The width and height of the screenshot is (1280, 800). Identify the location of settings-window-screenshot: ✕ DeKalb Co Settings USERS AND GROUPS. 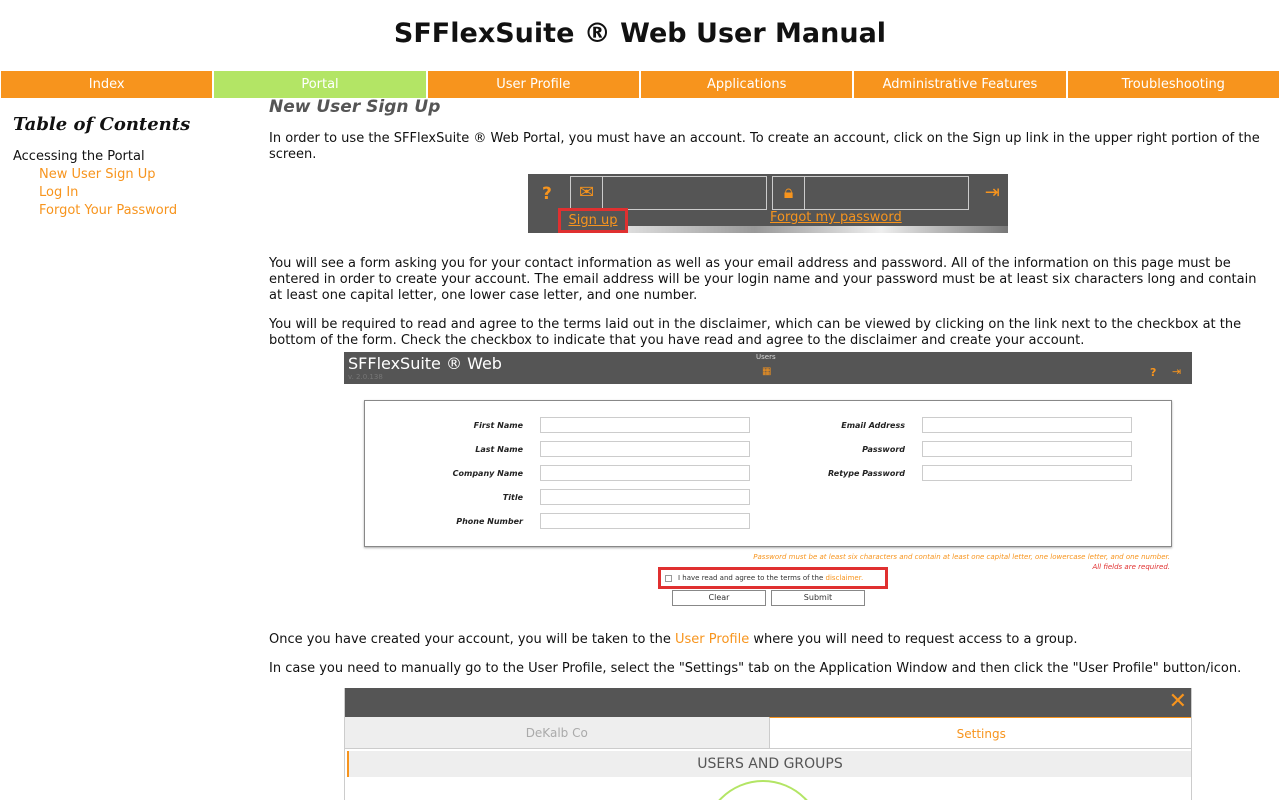
(768, 744).